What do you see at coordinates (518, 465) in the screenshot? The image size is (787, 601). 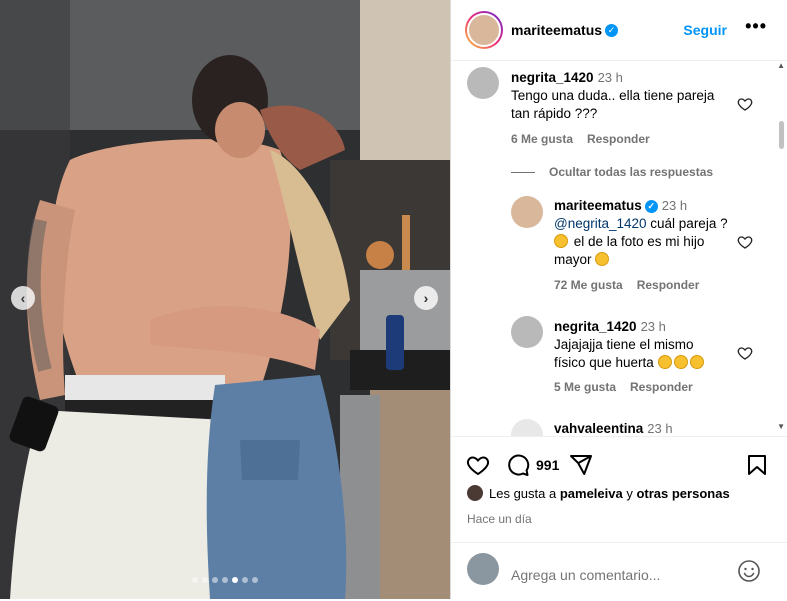 I see `comment-bubble-icon` at bounding box center [518, 465].